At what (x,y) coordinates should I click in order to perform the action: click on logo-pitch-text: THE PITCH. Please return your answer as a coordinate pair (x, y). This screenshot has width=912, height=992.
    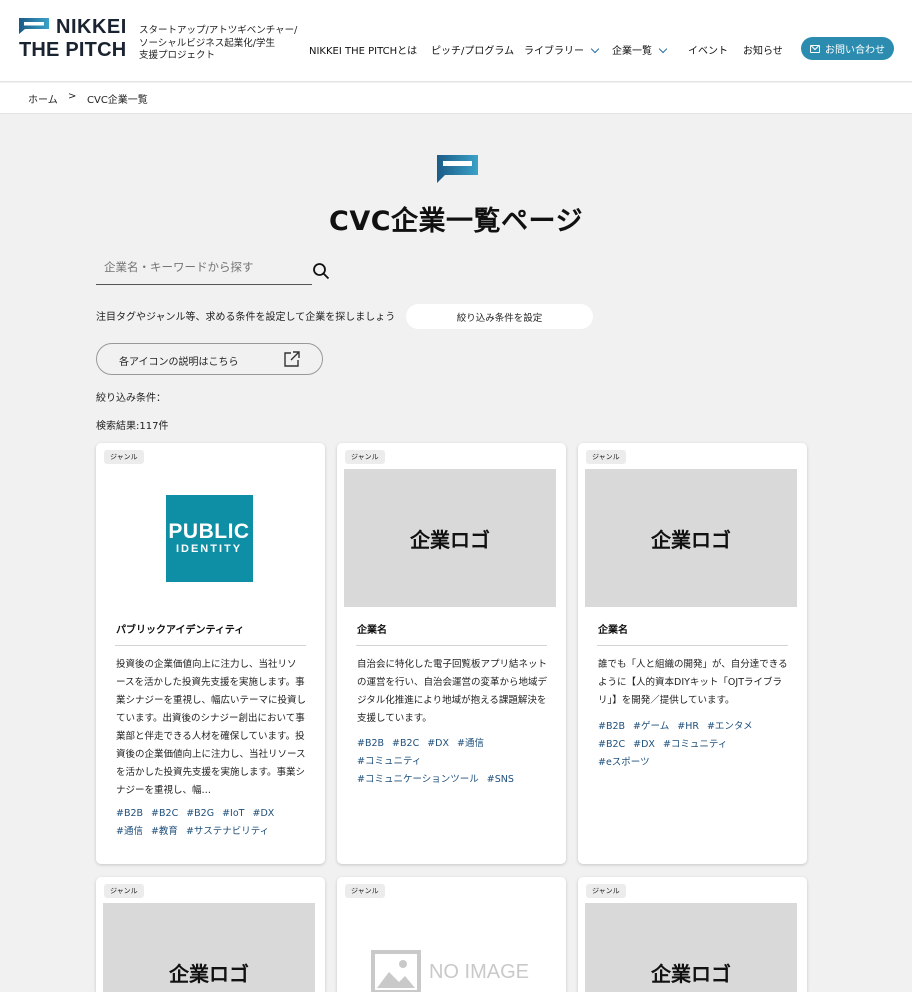
    Looking at the image, I should click on (73, 50).